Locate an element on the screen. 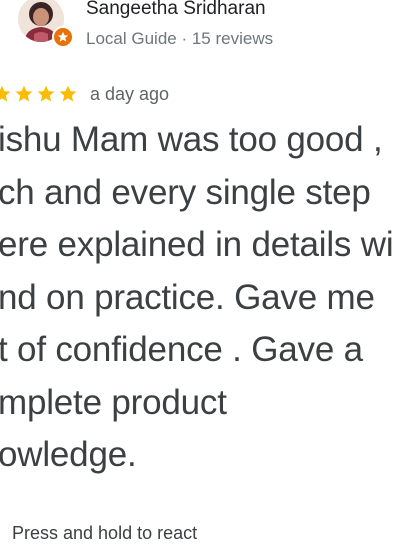  star-rating is located at coordinates (39, 94).